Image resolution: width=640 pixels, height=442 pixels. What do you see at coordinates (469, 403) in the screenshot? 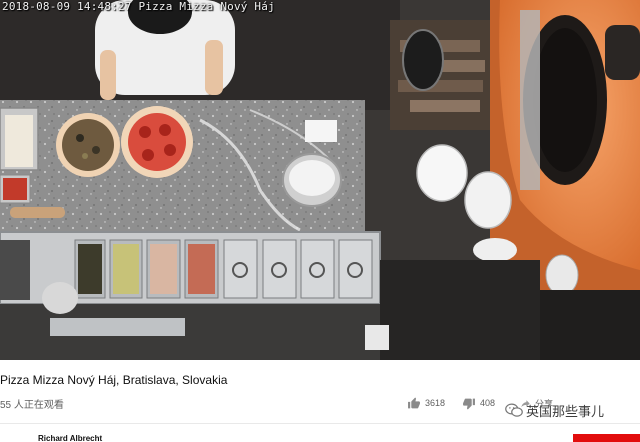
I see `thumbs-down-icon` at bounding box center [469, 403].